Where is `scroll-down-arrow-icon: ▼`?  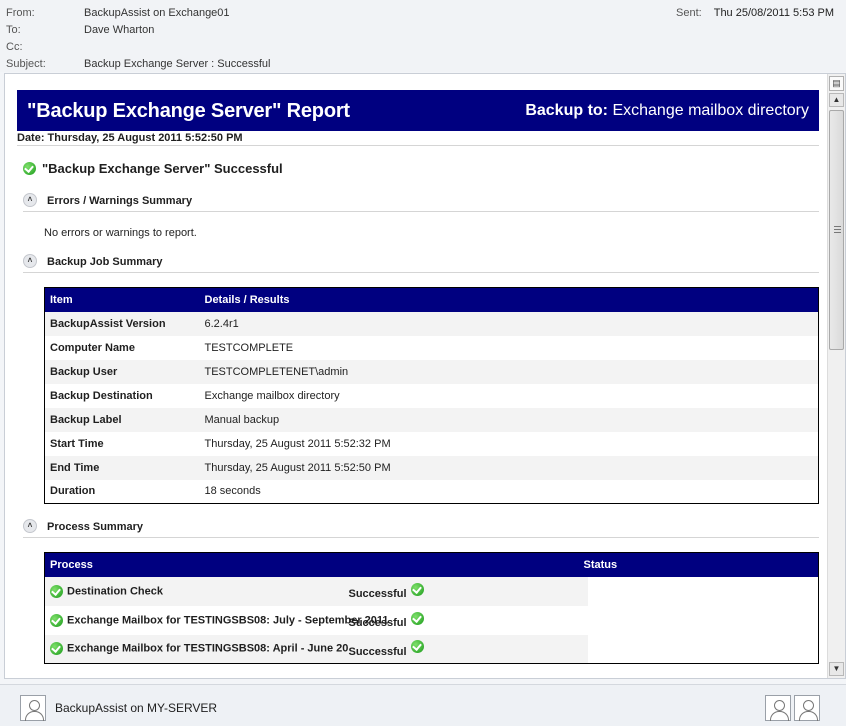 scroll-down-arrow-icon: ▼ is located at coordinates (836, 669).